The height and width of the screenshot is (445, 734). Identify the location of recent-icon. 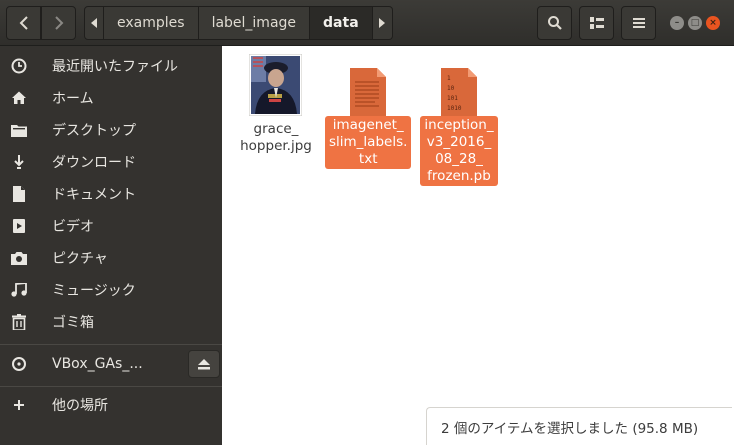
(19, 66).